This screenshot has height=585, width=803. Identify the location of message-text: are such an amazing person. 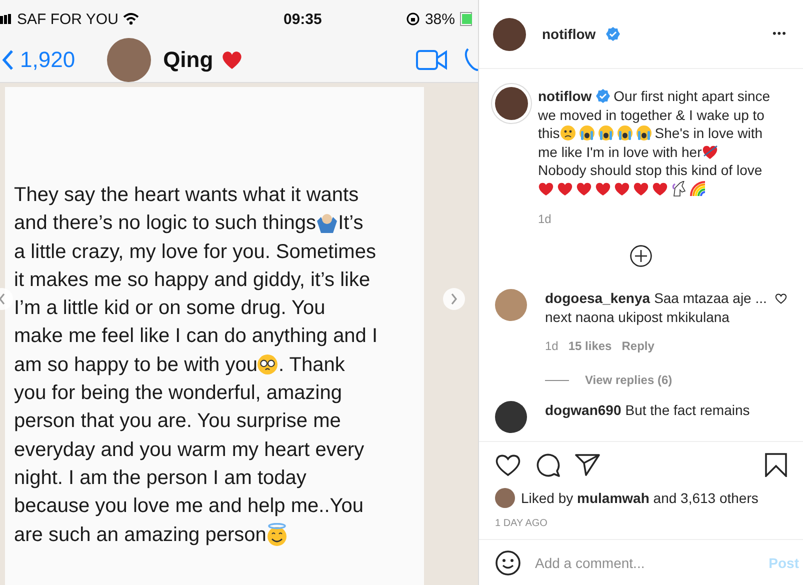
(140, 535).